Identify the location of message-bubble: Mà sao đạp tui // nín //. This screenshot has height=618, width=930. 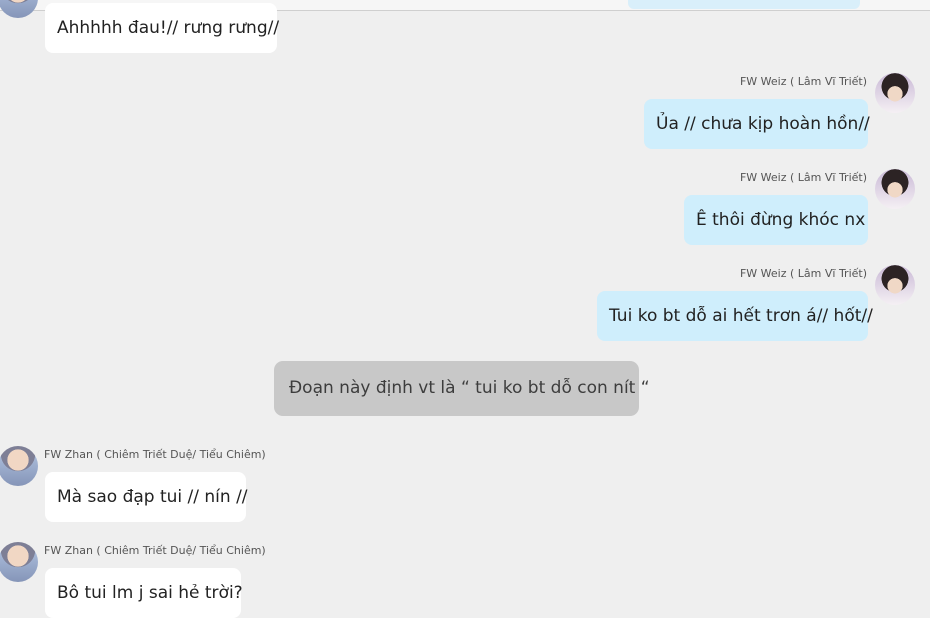
(146, 497).